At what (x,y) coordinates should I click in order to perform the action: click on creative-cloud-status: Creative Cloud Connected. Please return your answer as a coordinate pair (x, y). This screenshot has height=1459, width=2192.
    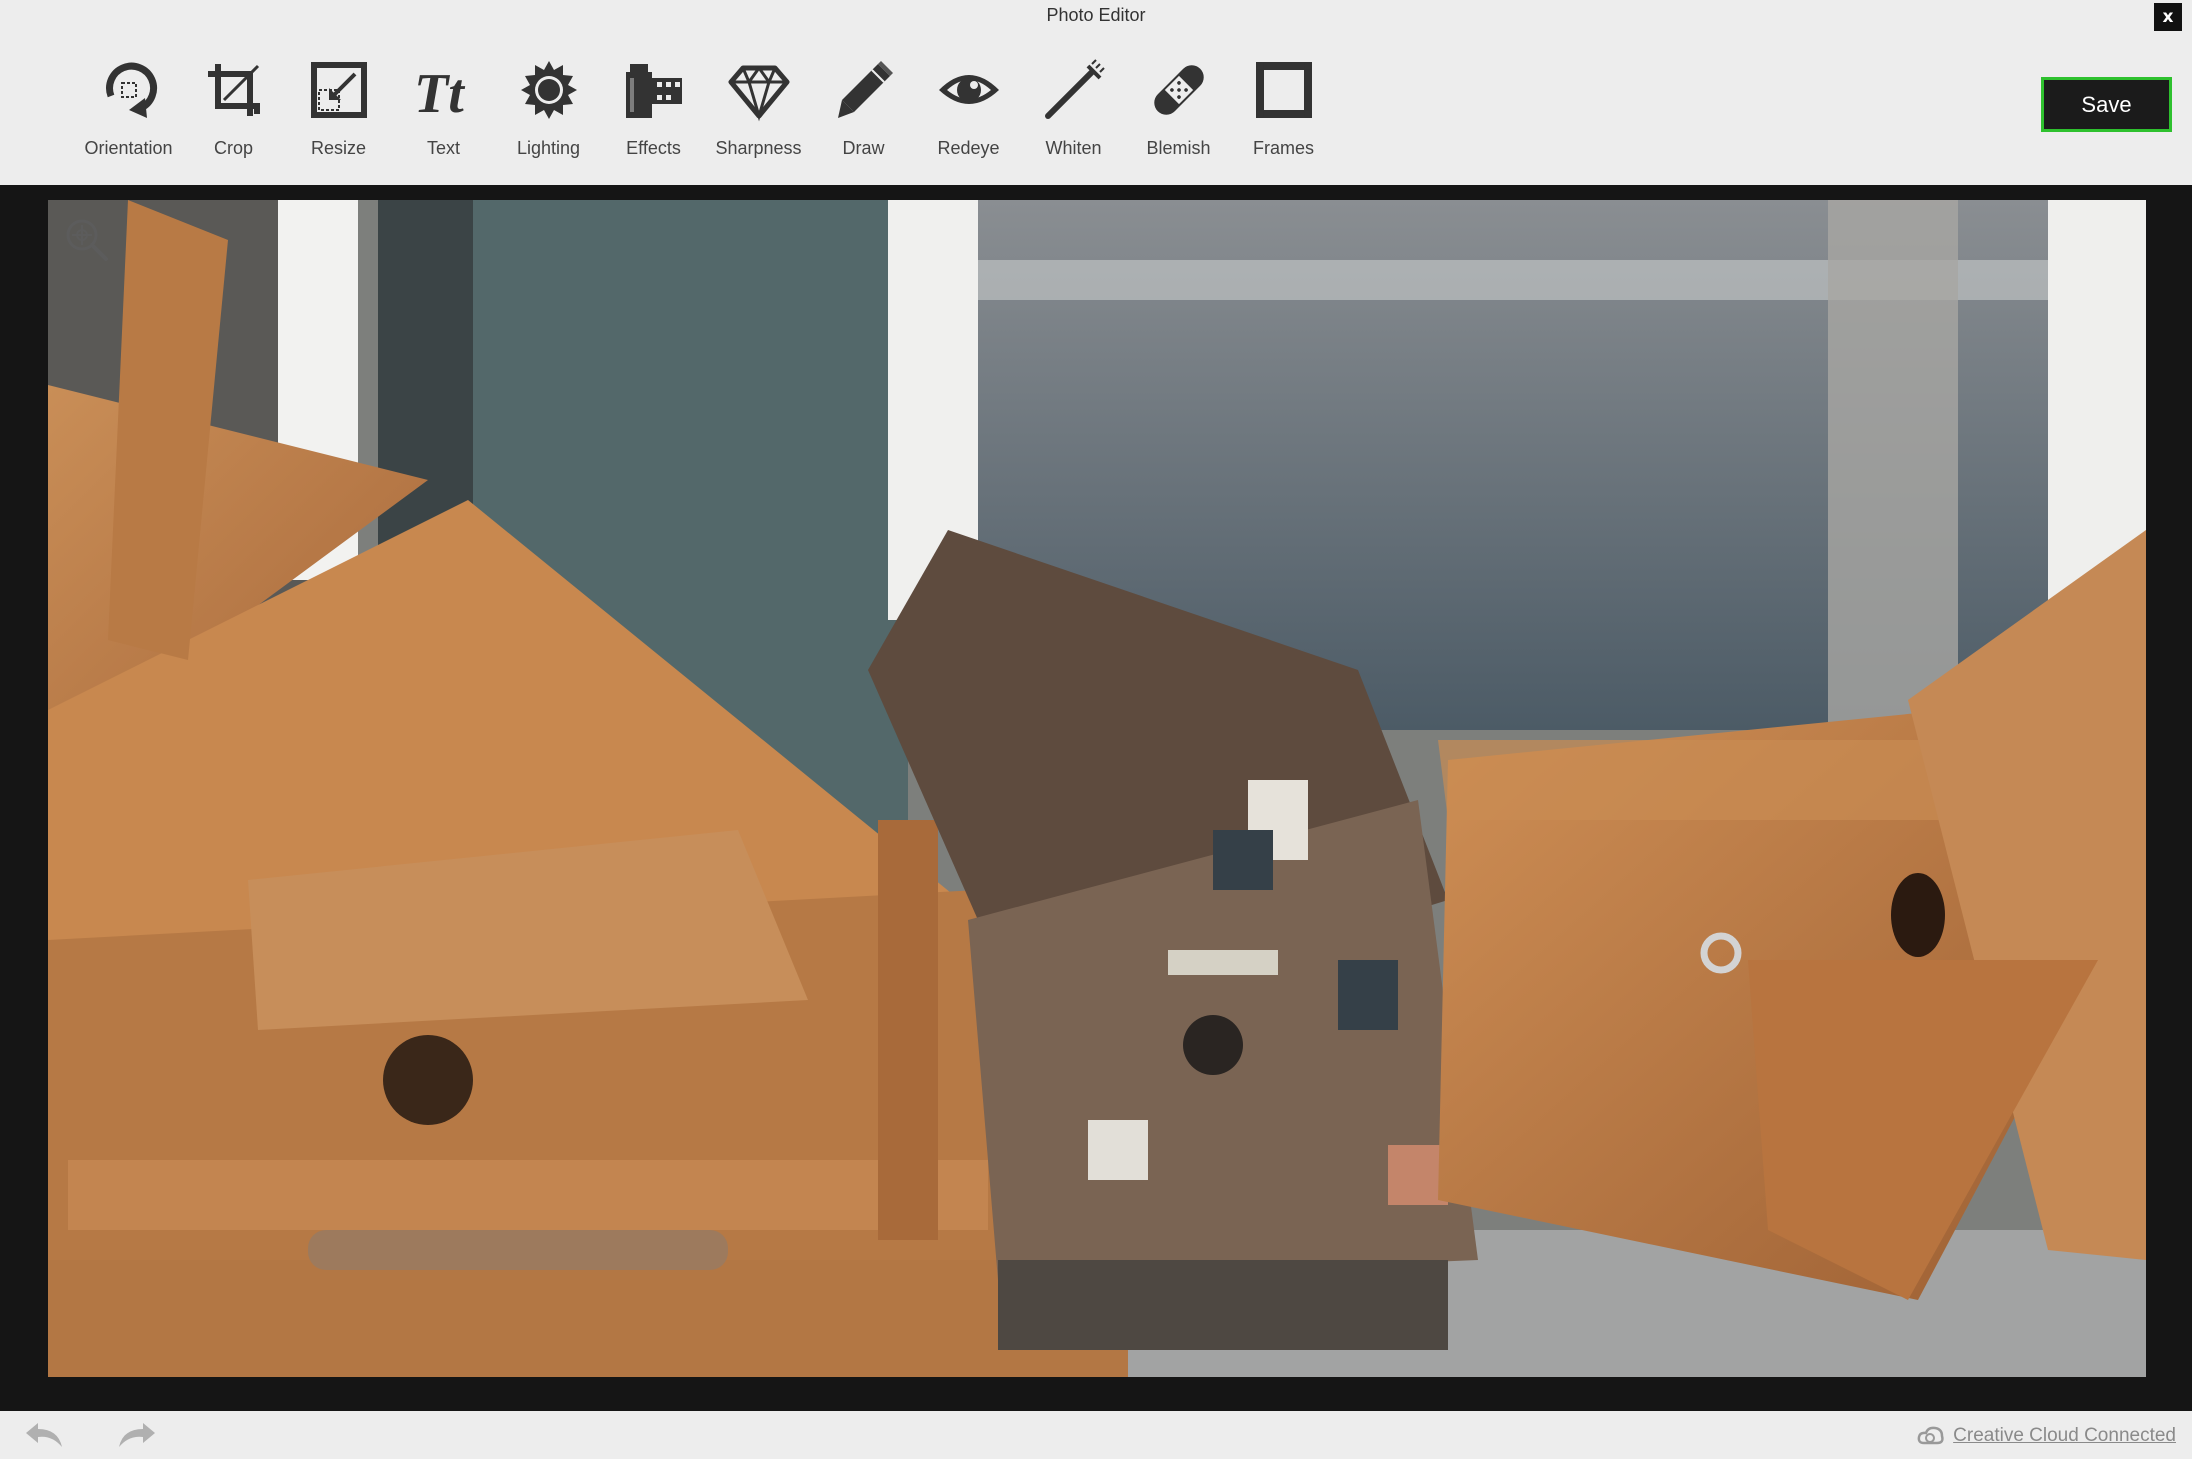
    Looking at the image, I should click on (2046, 1436).